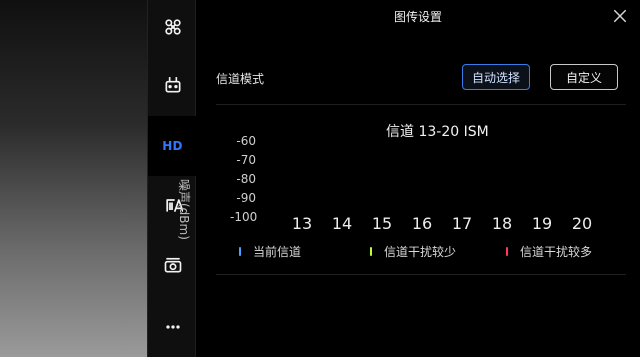  Describe the element at coordinates (422, 223) in the screenshot. I see `chart-x-tick: 16` at that location.